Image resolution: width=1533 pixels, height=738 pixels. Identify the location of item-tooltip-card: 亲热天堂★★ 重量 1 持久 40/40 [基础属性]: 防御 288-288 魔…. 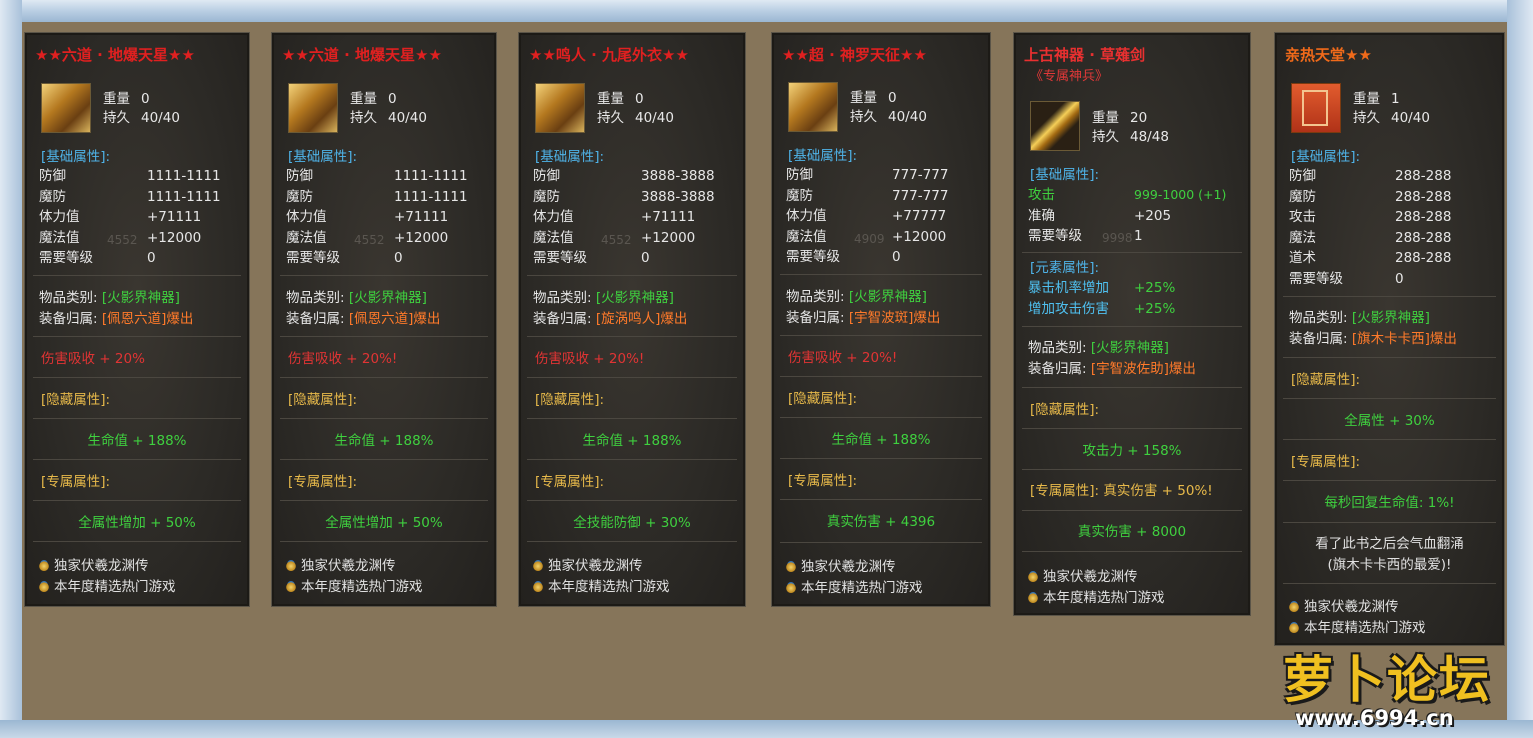
(1389, 339).